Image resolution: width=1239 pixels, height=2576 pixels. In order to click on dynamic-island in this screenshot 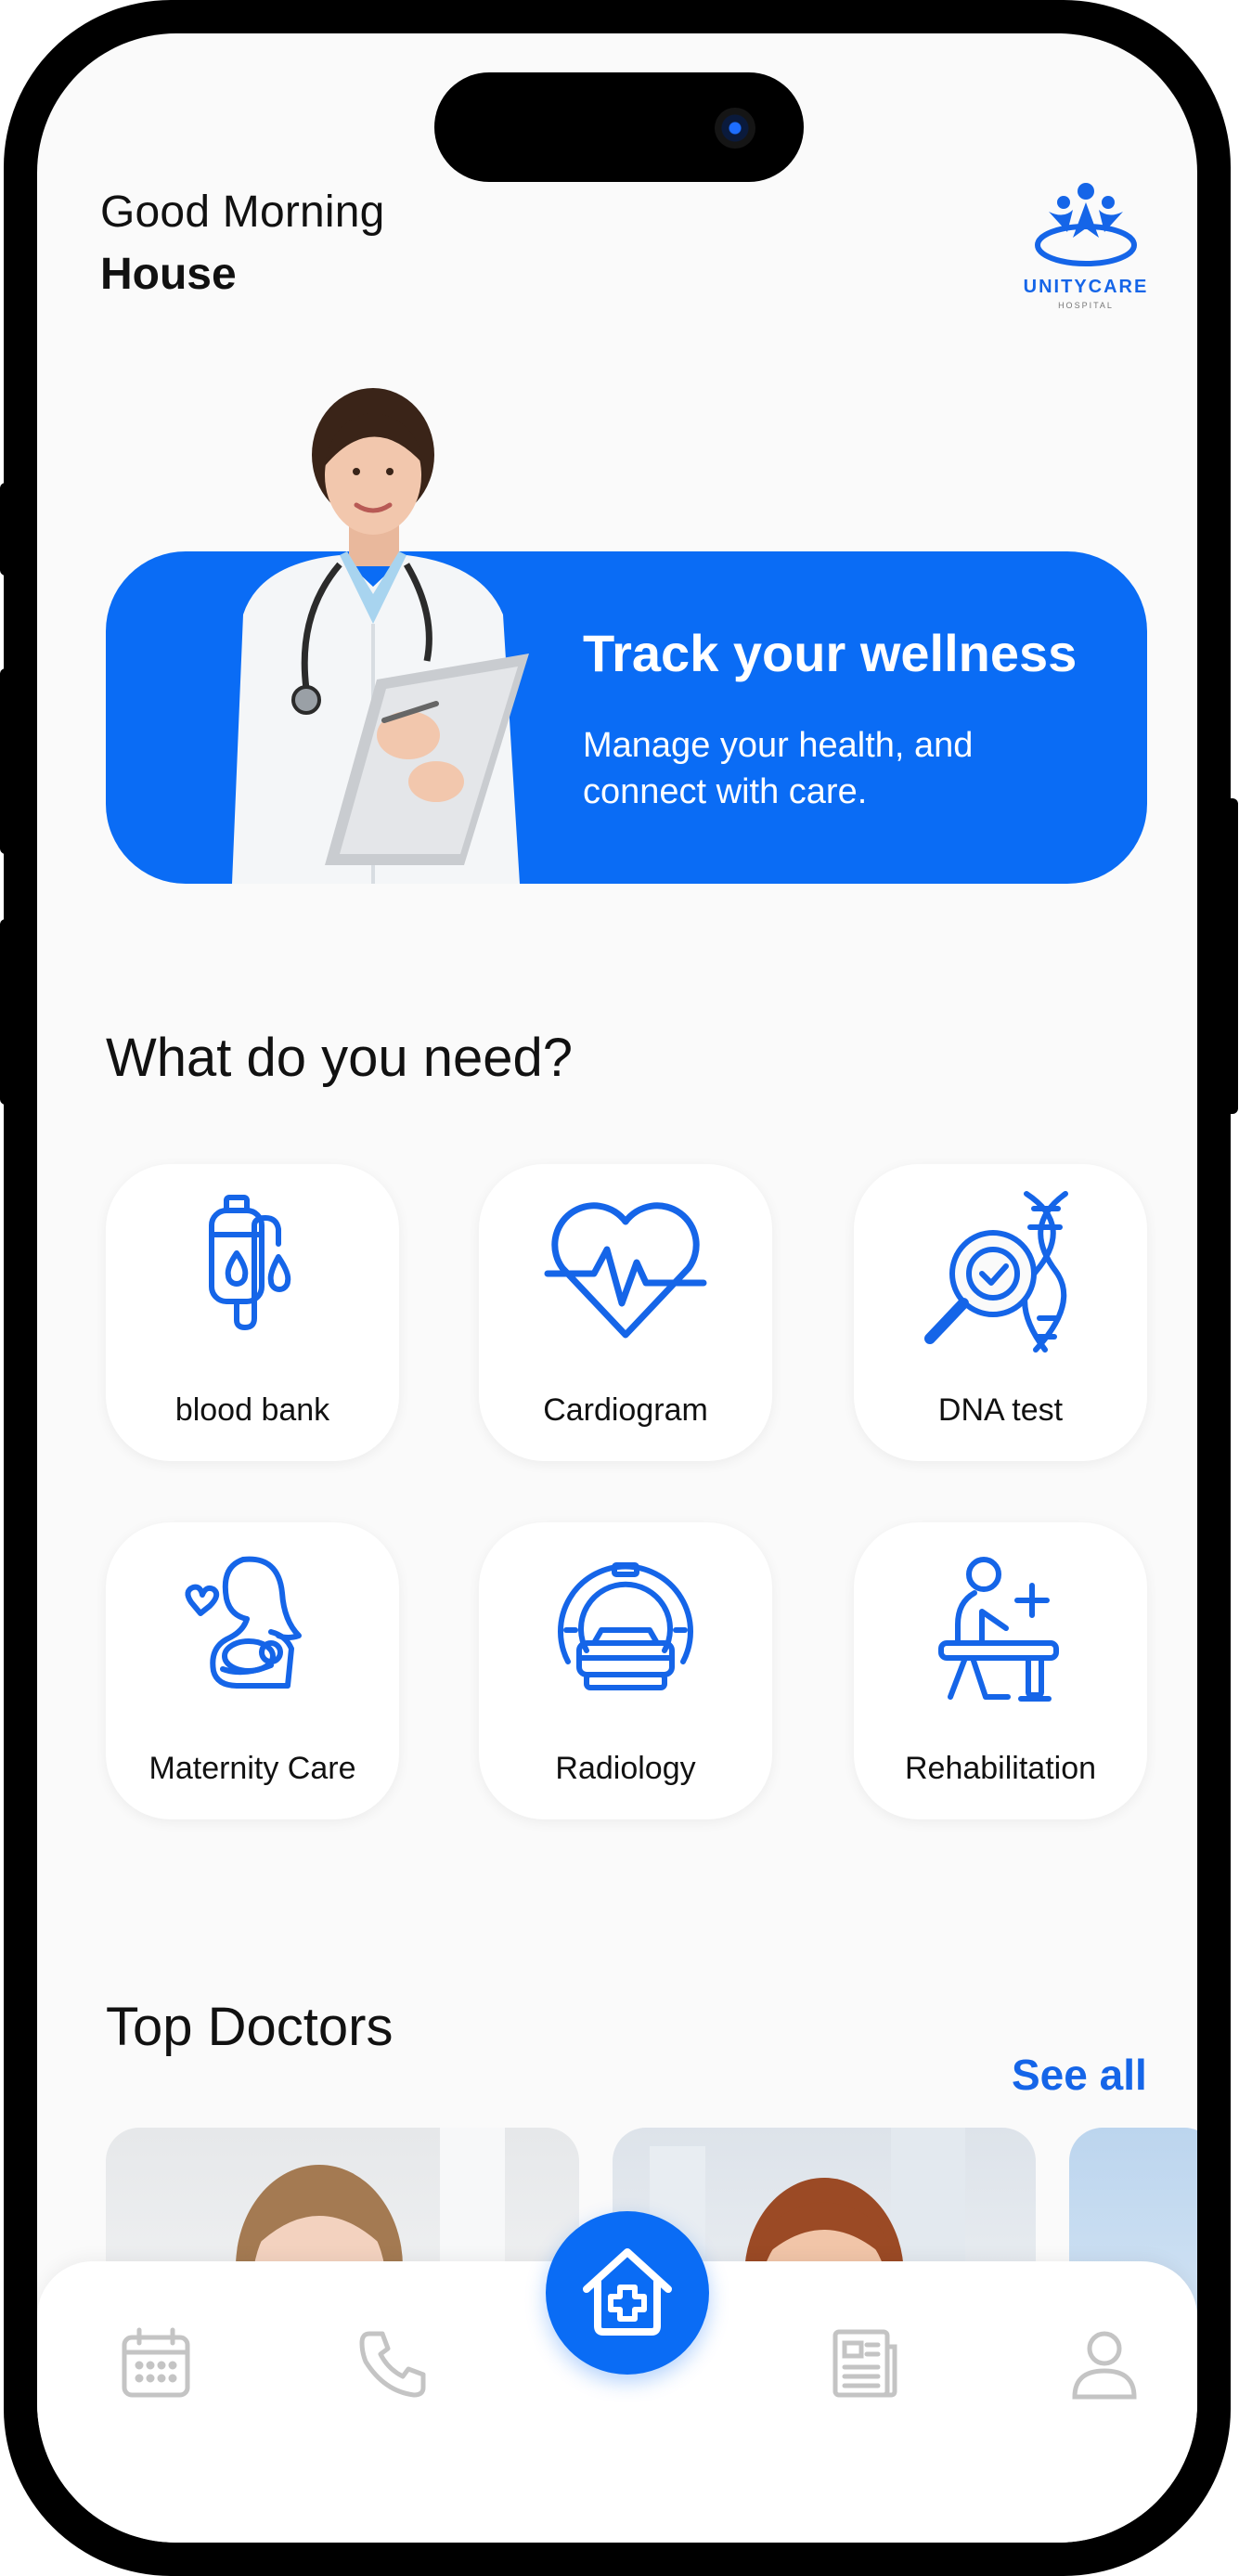, I will do `click(619, 127)`.